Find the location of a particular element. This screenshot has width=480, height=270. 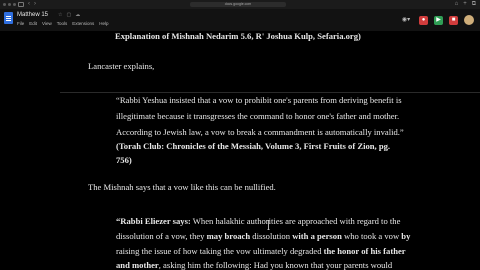

visibility-icon: ◉▾ is located at coordinates (406, 20).